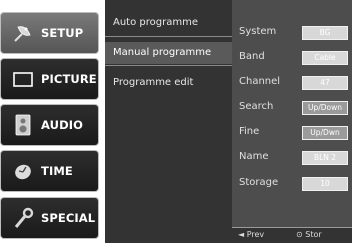 This screenshot has height=243, width=352. What do you see at coordinates (325, 158) in the screenshot?
I see `setting-value: BLN 2` at bounding box center [325, 158].